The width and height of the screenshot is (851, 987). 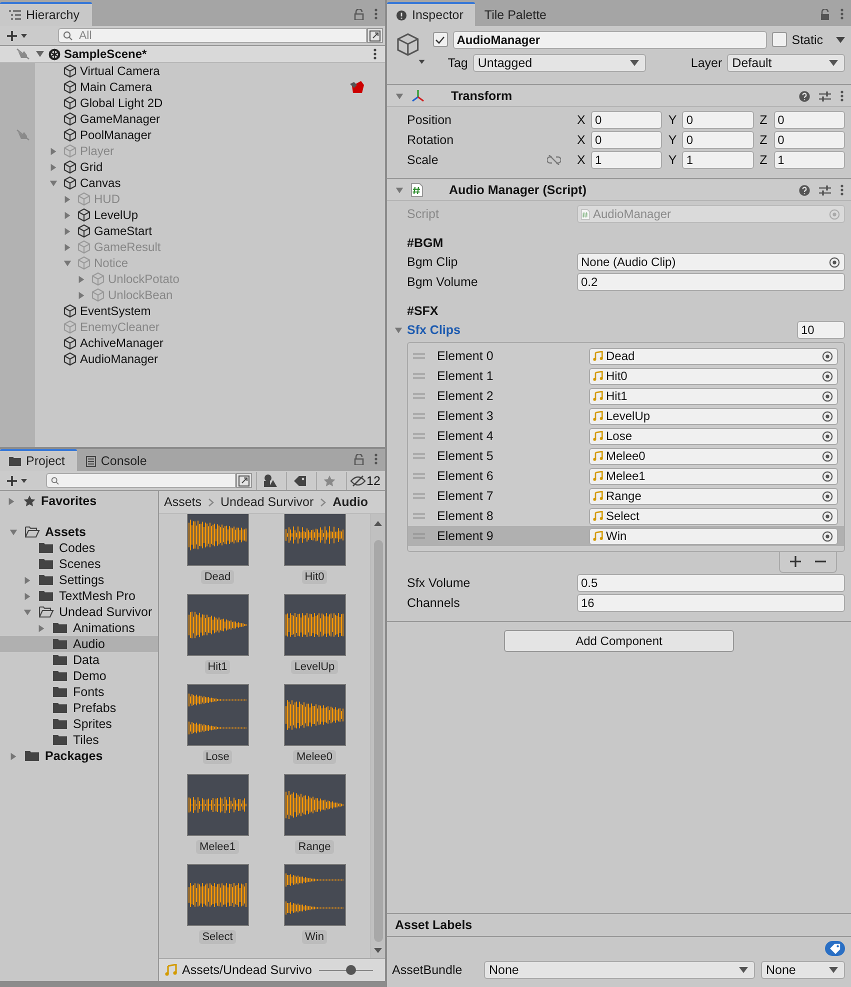 What do you see at coordinates (192, 167) in the screenshot?
I see `hierarchy-item: Grid` at bounding box center [192, 167].